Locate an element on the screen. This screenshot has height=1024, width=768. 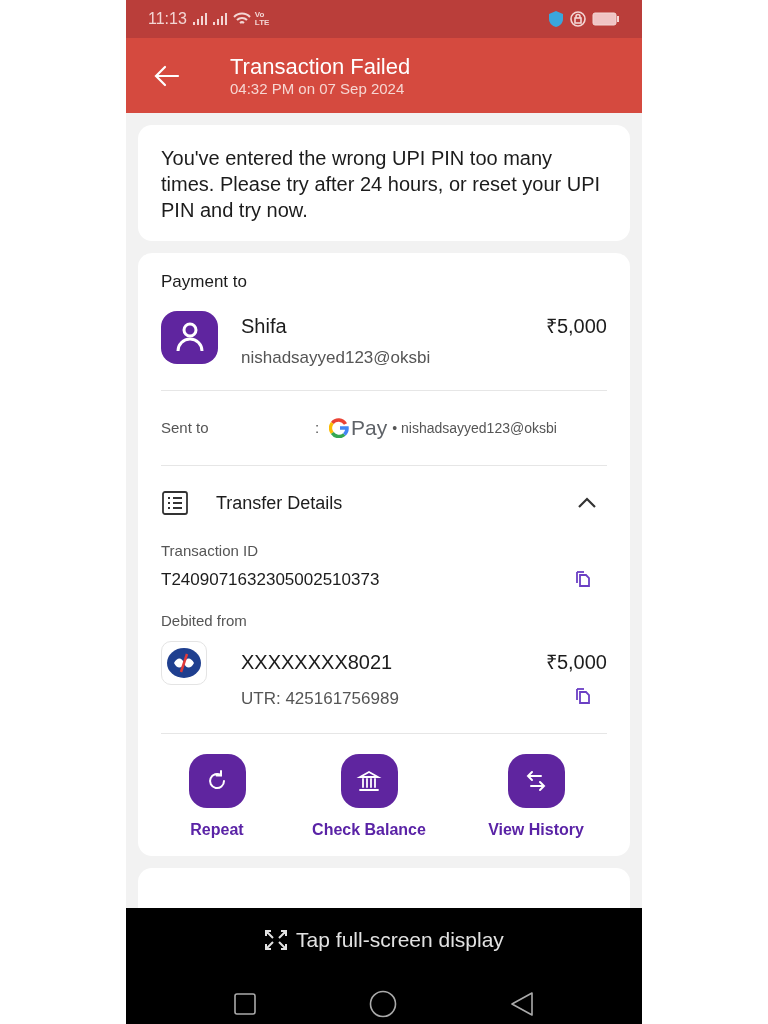
expand-icon is located at coordinates (276, 939).